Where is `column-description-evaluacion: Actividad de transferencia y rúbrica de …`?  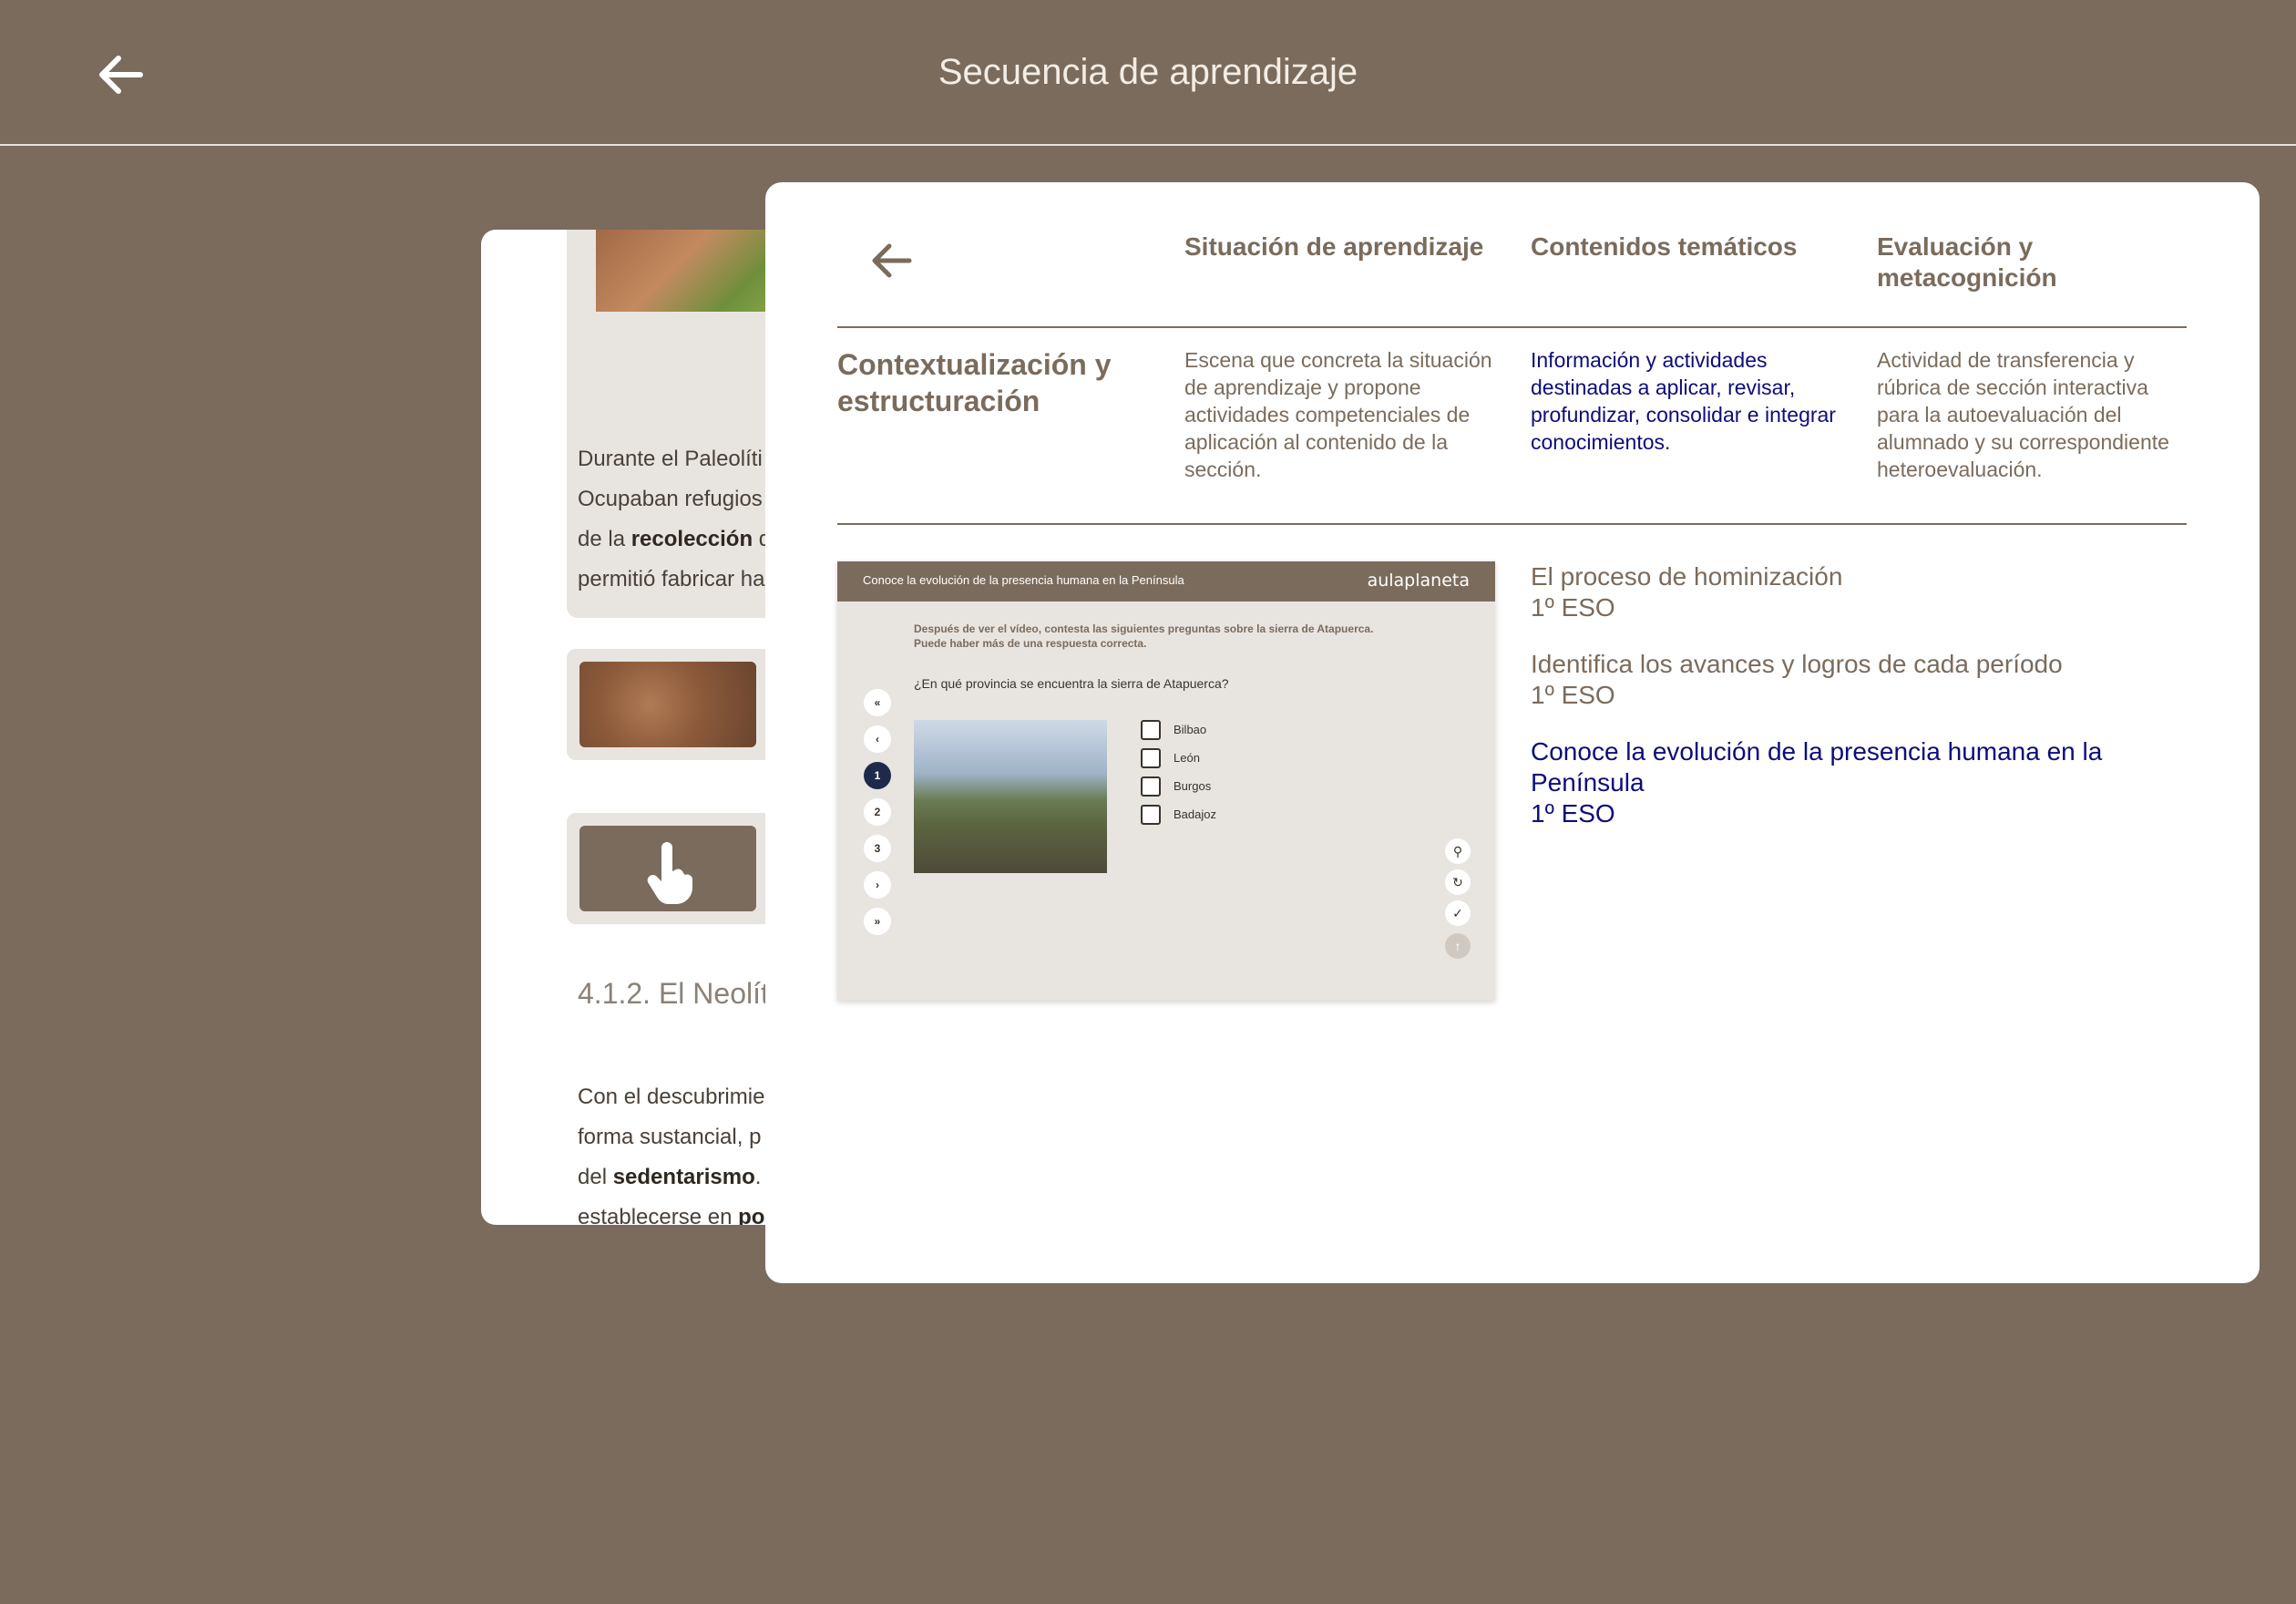 column-description-evaluacion: Actividad de transferencia y rúbrica de … is located at coordinates (2023, 415).